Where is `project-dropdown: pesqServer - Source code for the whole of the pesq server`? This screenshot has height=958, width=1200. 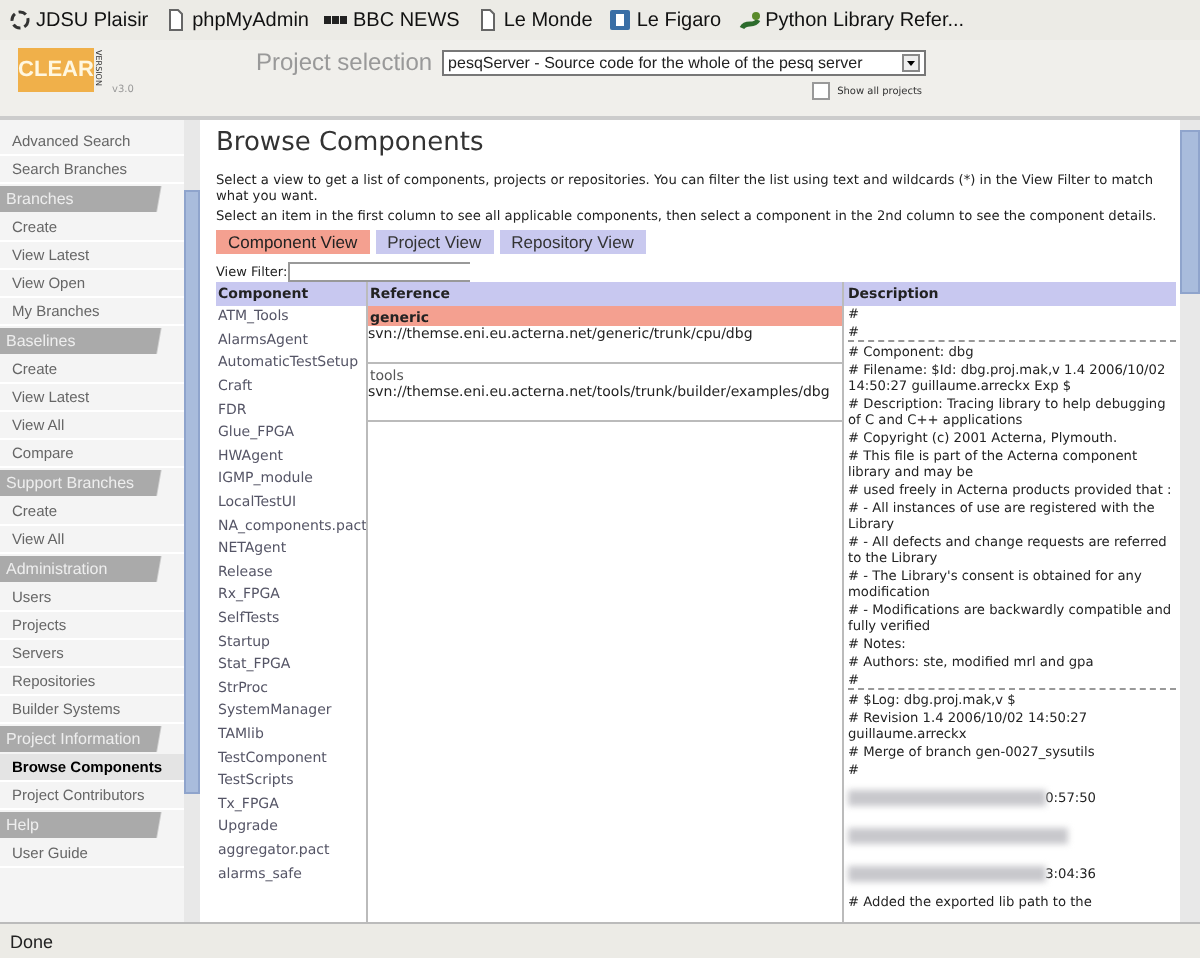 project-dropdown: pesqServer - Source code for the whole of the pesq server is located at coordinates (684, 62).